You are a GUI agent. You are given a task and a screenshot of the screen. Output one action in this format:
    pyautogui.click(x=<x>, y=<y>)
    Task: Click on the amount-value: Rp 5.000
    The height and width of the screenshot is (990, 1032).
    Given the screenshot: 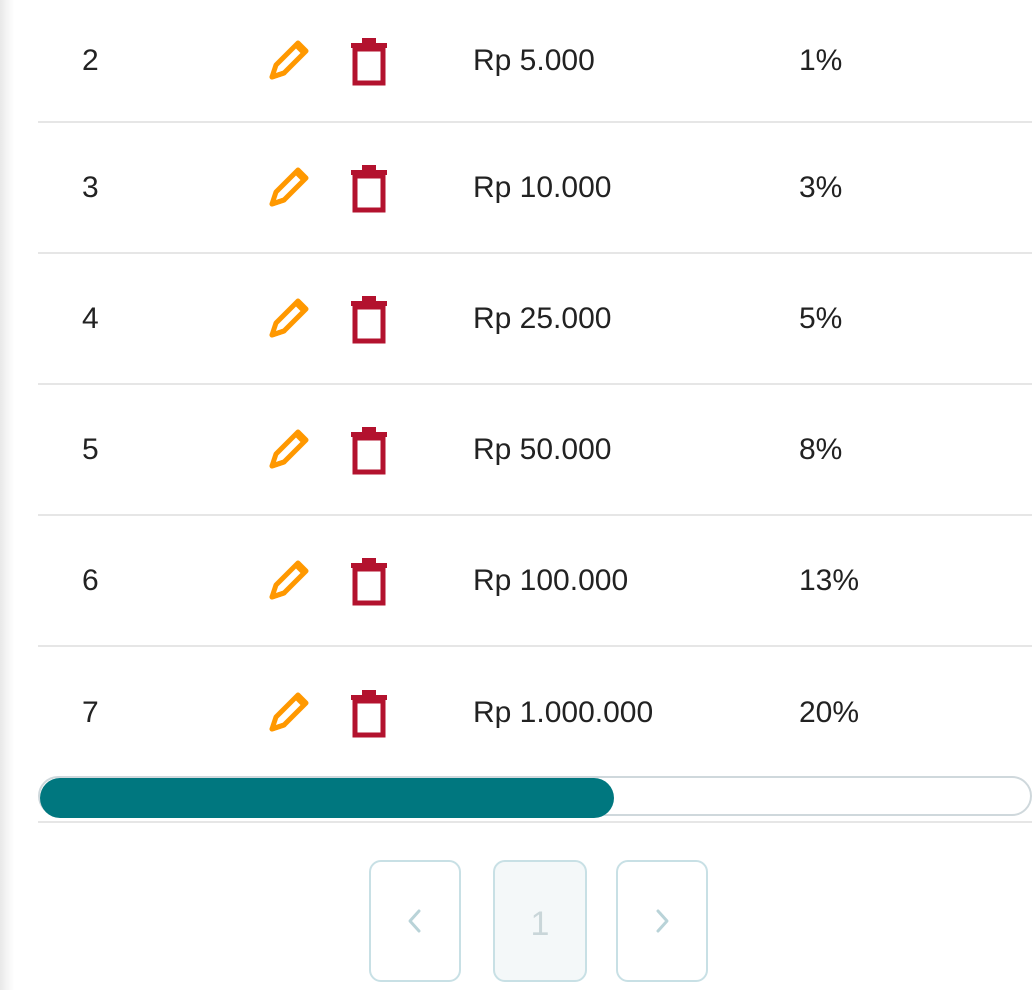 What is the action you would take?
    pyautogui.click(x=534, y=60)
    